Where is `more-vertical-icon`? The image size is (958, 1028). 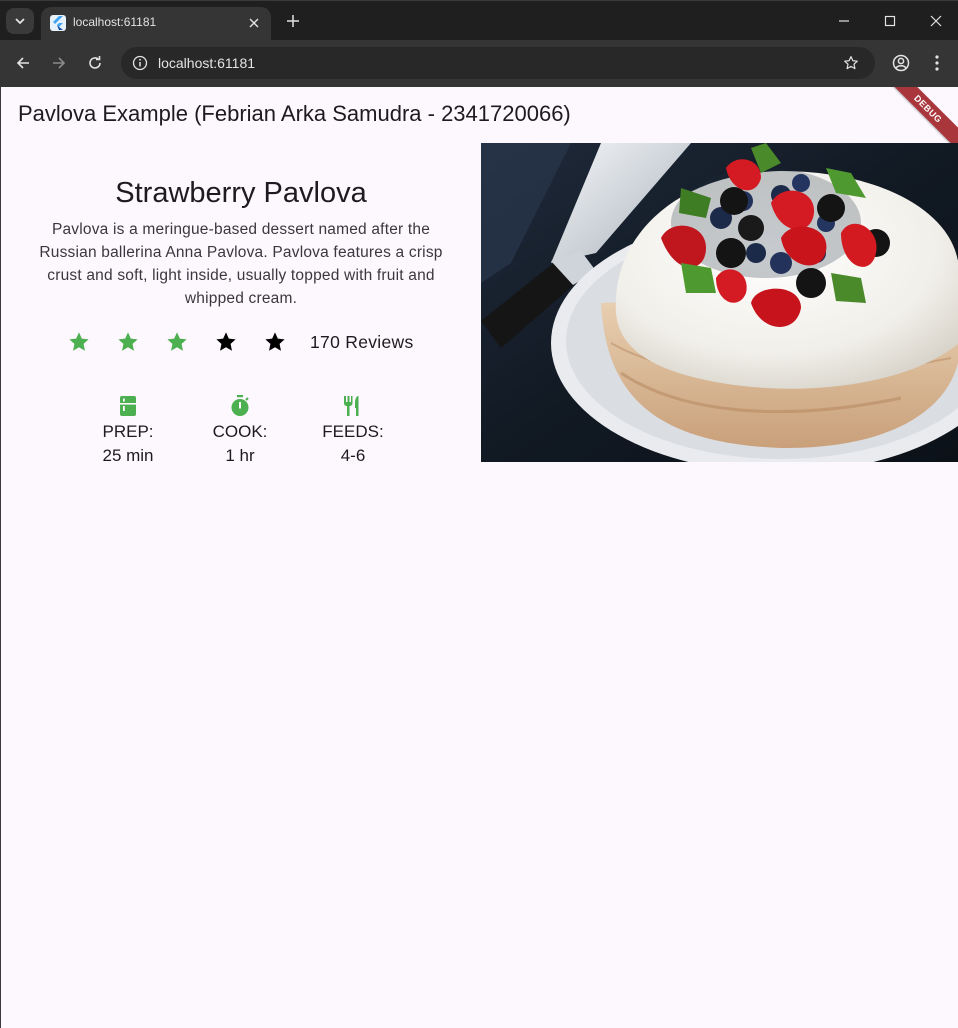
more-vertical-icon is located at coordinates (937, 63).